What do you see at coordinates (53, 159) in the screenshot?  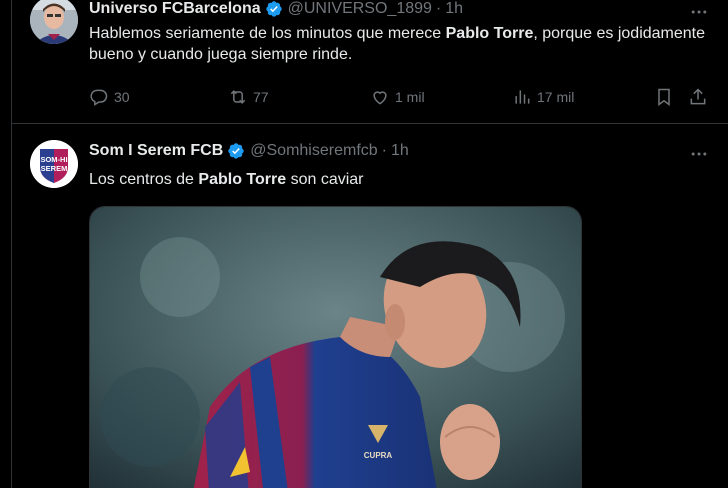 I see `svg-text: SOM-HI` at bounding box center [53, 159].